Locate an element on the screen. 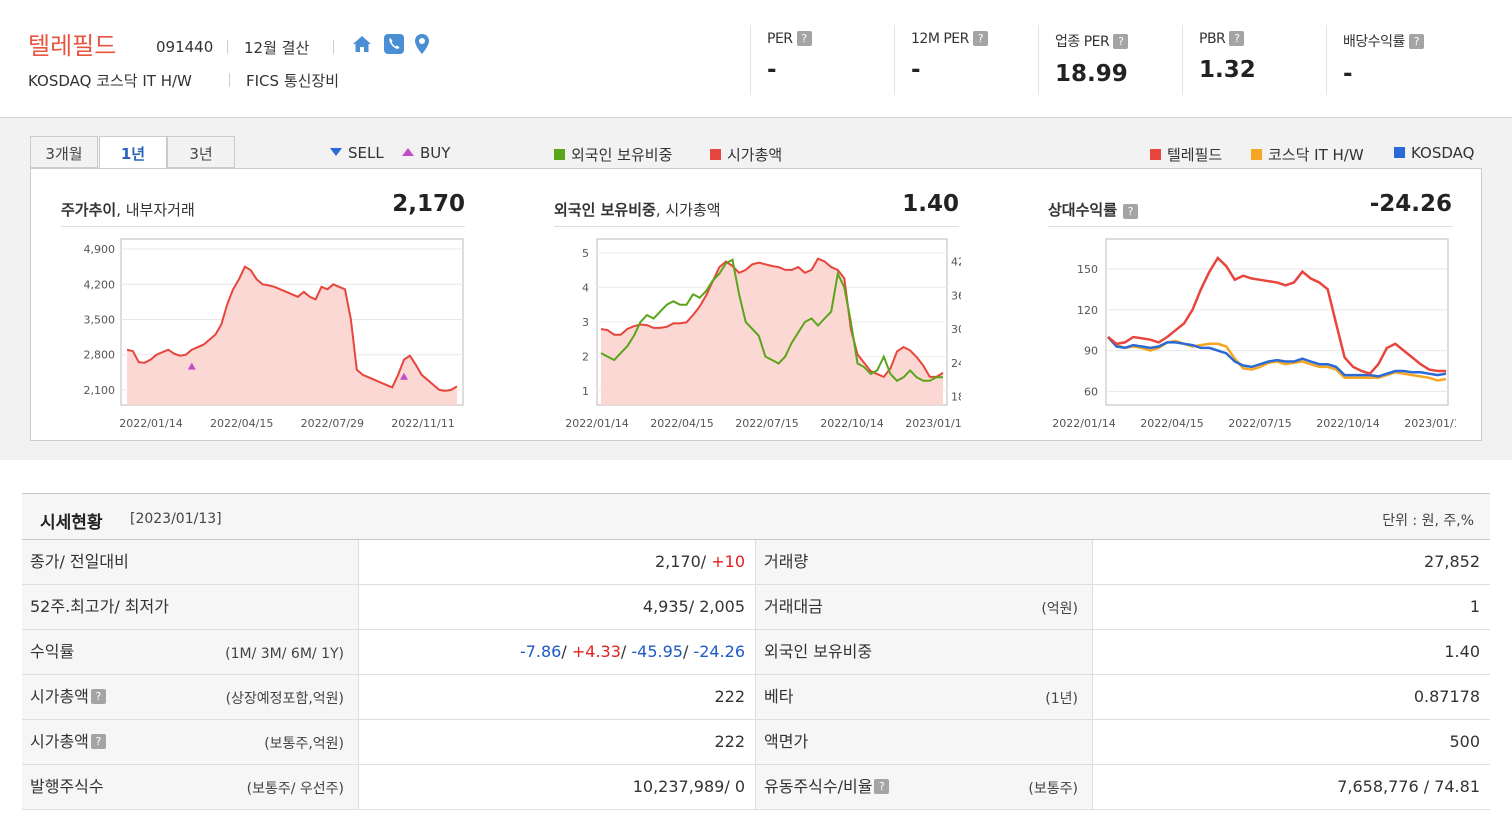 Image resolution: width=1512 pixels, height=820 pixels. table-row: 52주.최고가/ 최저가 4,935/ 2,005 거래대금 (억원) 1 is located at coordinates (756, 607).